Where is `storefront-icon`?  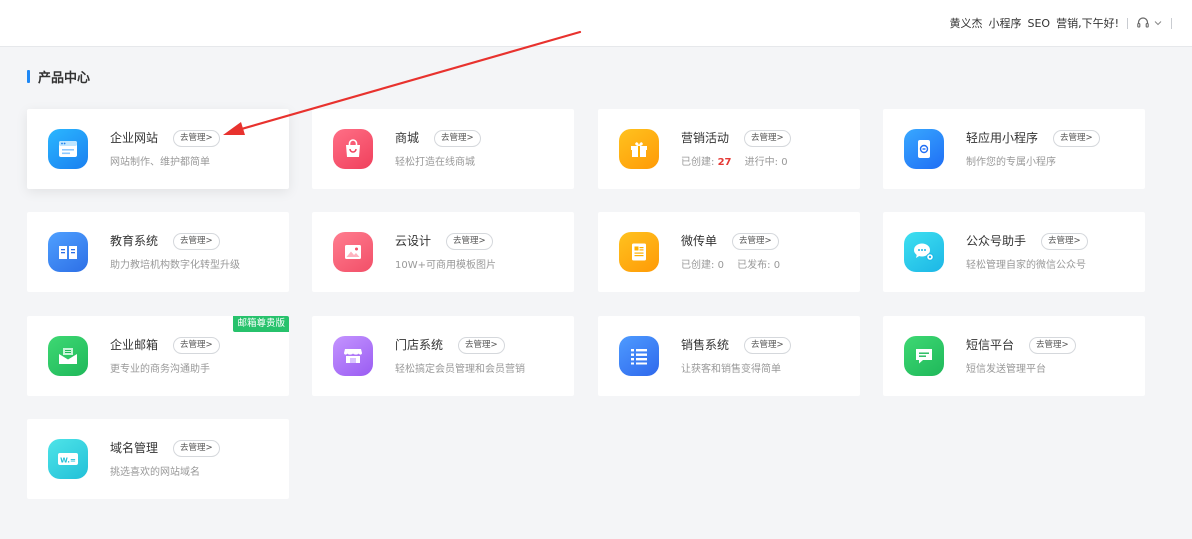 storefront-icon is located at coordinates (353, 356).